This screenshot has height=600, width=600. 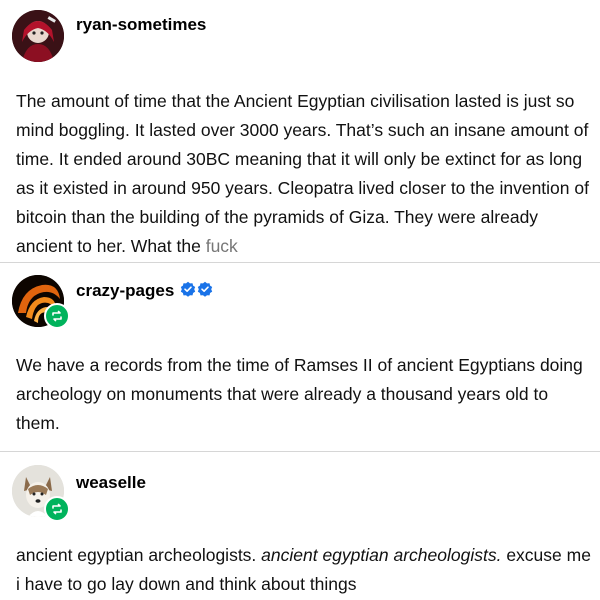 What do you see at coordinates (141, 25) in the screenshot?
I see `username: ryan-sometimes` at bounding box center [141, 25].